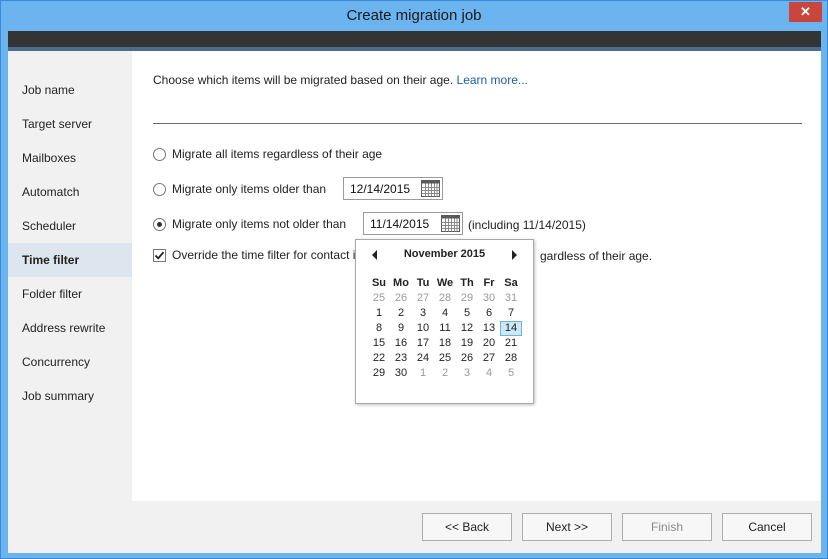  I want to click on override-label-end: gardless of their age., so click(596, 256).